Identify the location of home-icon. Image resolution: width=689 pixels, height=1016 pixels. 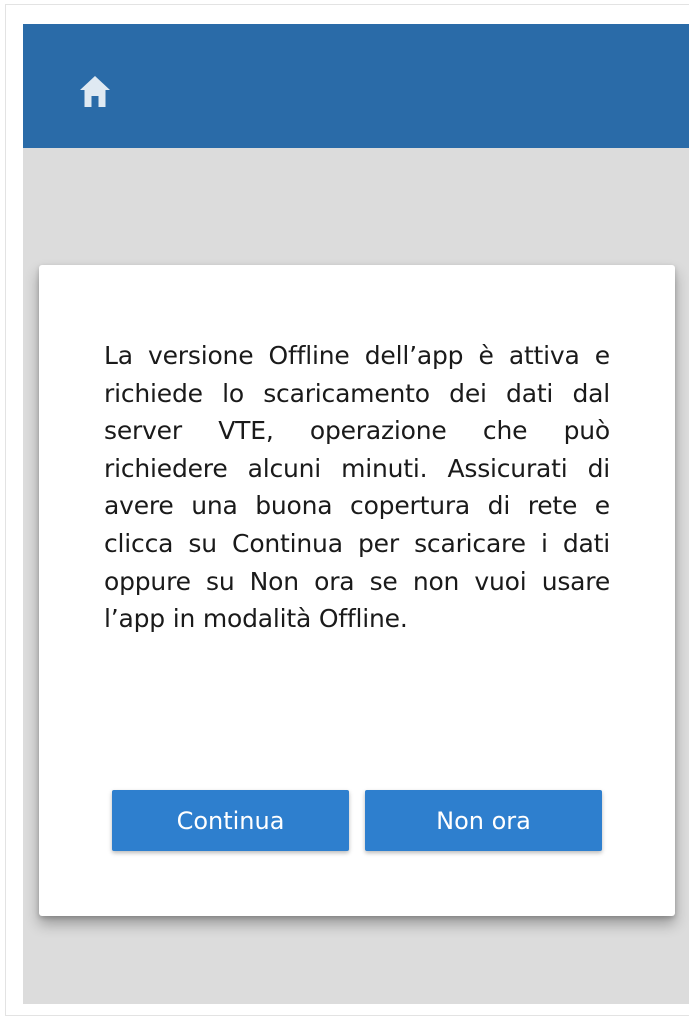
(95, 91).